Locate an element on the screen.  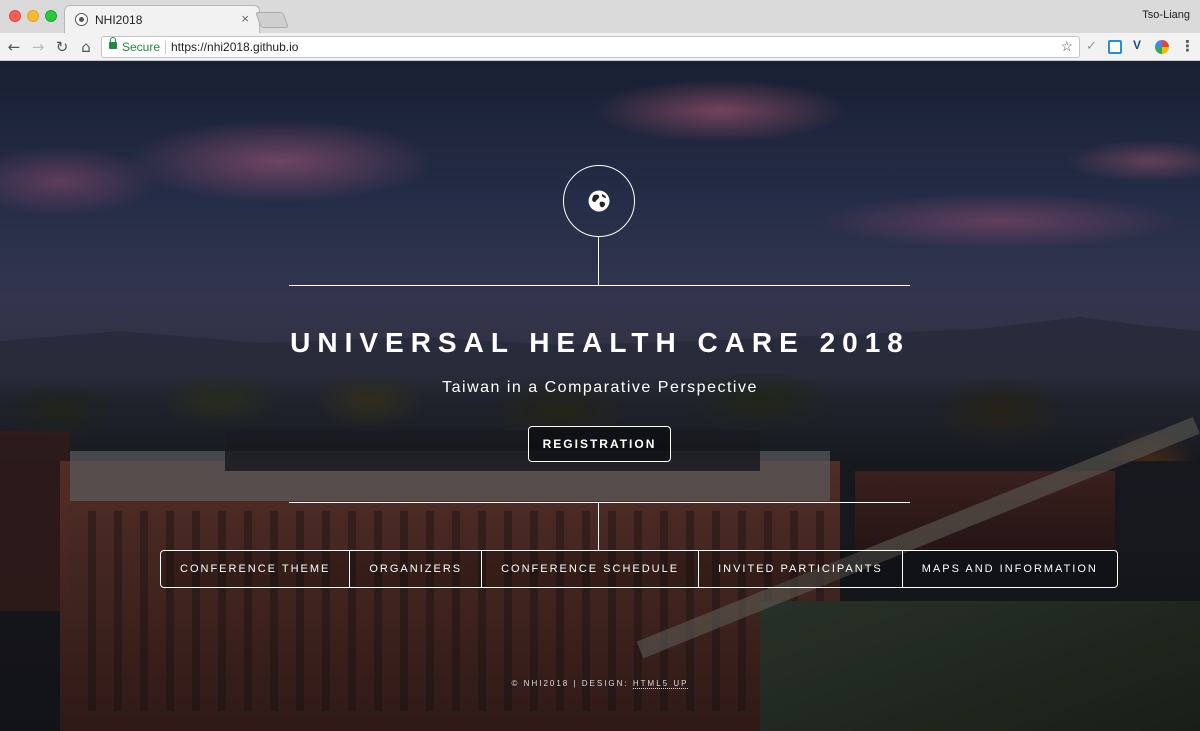
page-subtitle: Taiwan in a Comparative Perspective is located at coordinates (600, 387).